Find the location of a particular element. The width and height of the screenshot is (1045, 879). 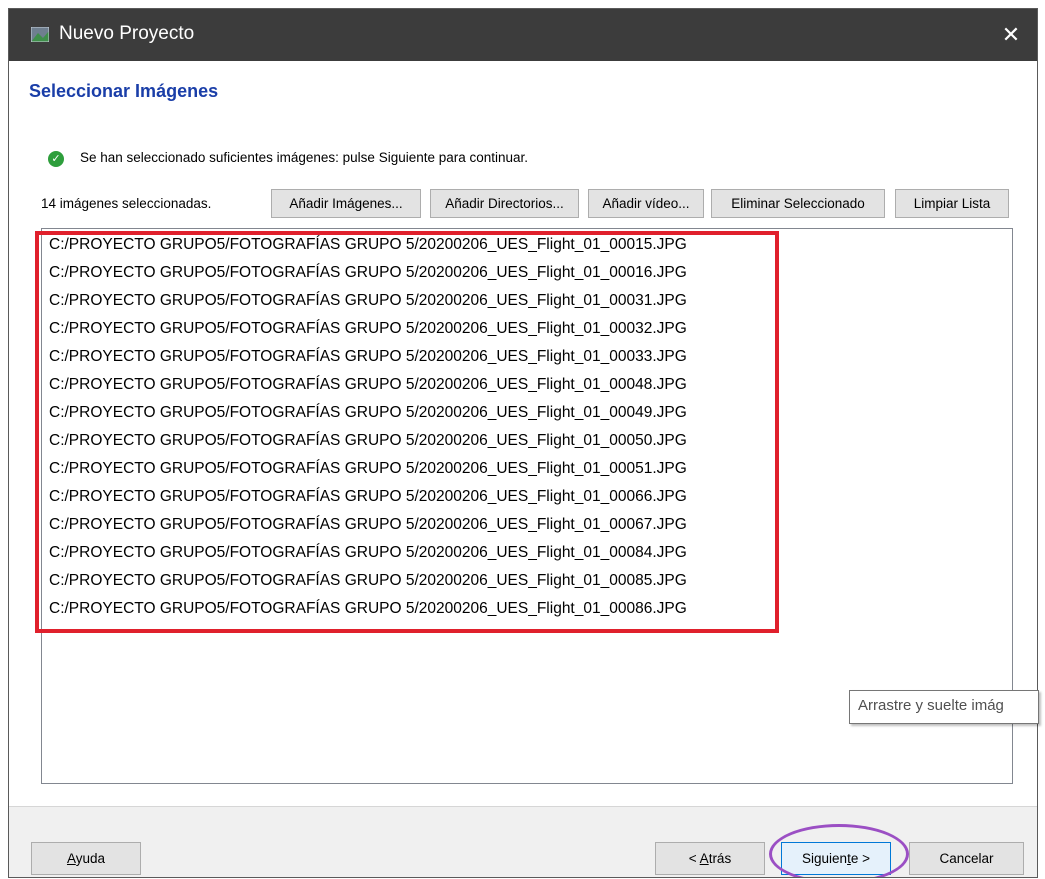

cancel-button: Cancelar is located at coordinates (966, 858).